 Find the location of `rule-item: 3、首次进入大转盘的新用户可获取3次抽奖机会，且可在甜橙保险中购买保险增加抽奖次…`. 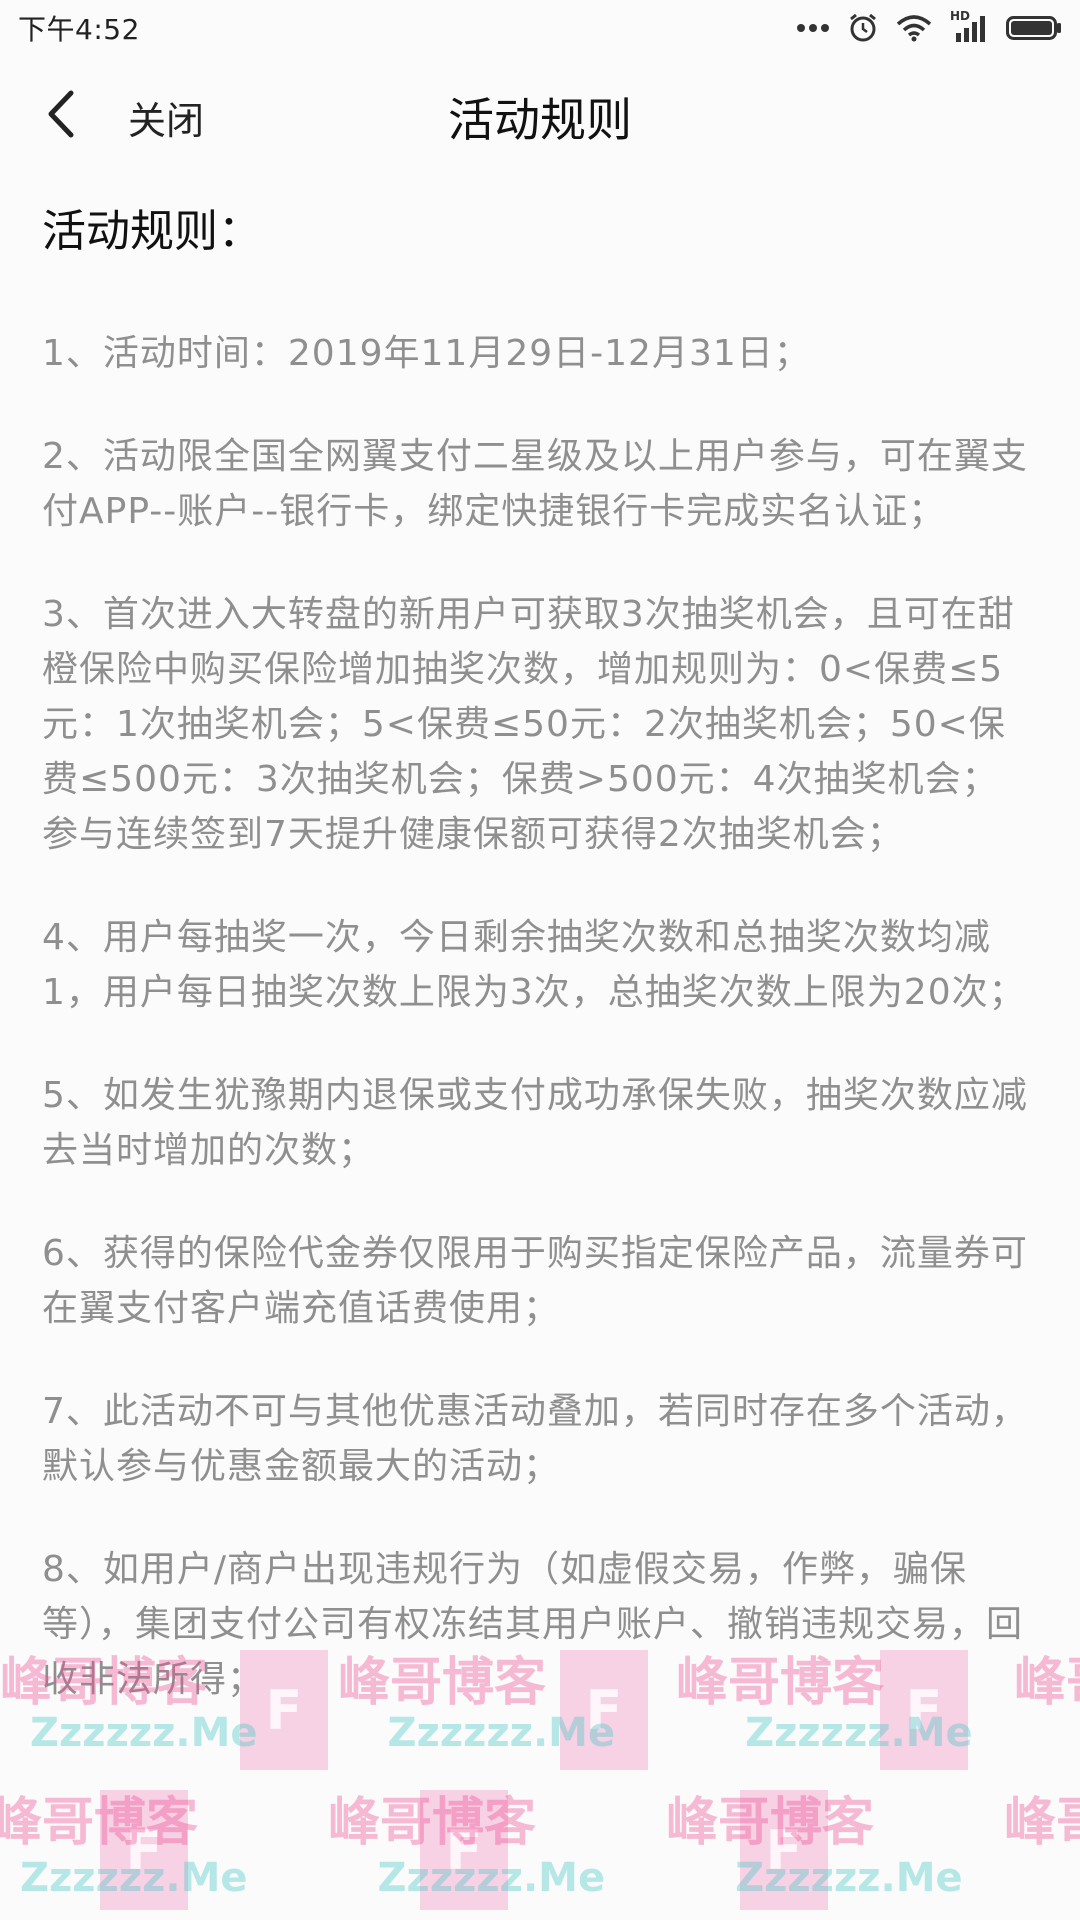

rule-item: 3、首次进入大转盘的新用户可获取3次抽奖机会，且可在甜橙保险中购买保险增加抽奖次… is located at coordinates (528, 724).